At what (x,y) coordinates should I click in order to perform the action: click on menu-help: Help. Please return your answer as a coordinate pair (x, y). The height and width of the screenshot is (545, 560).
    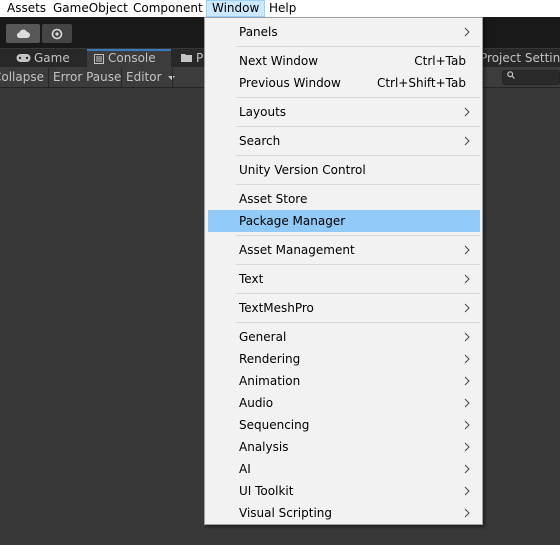
    Looking at the image, I should click on (282, 8).